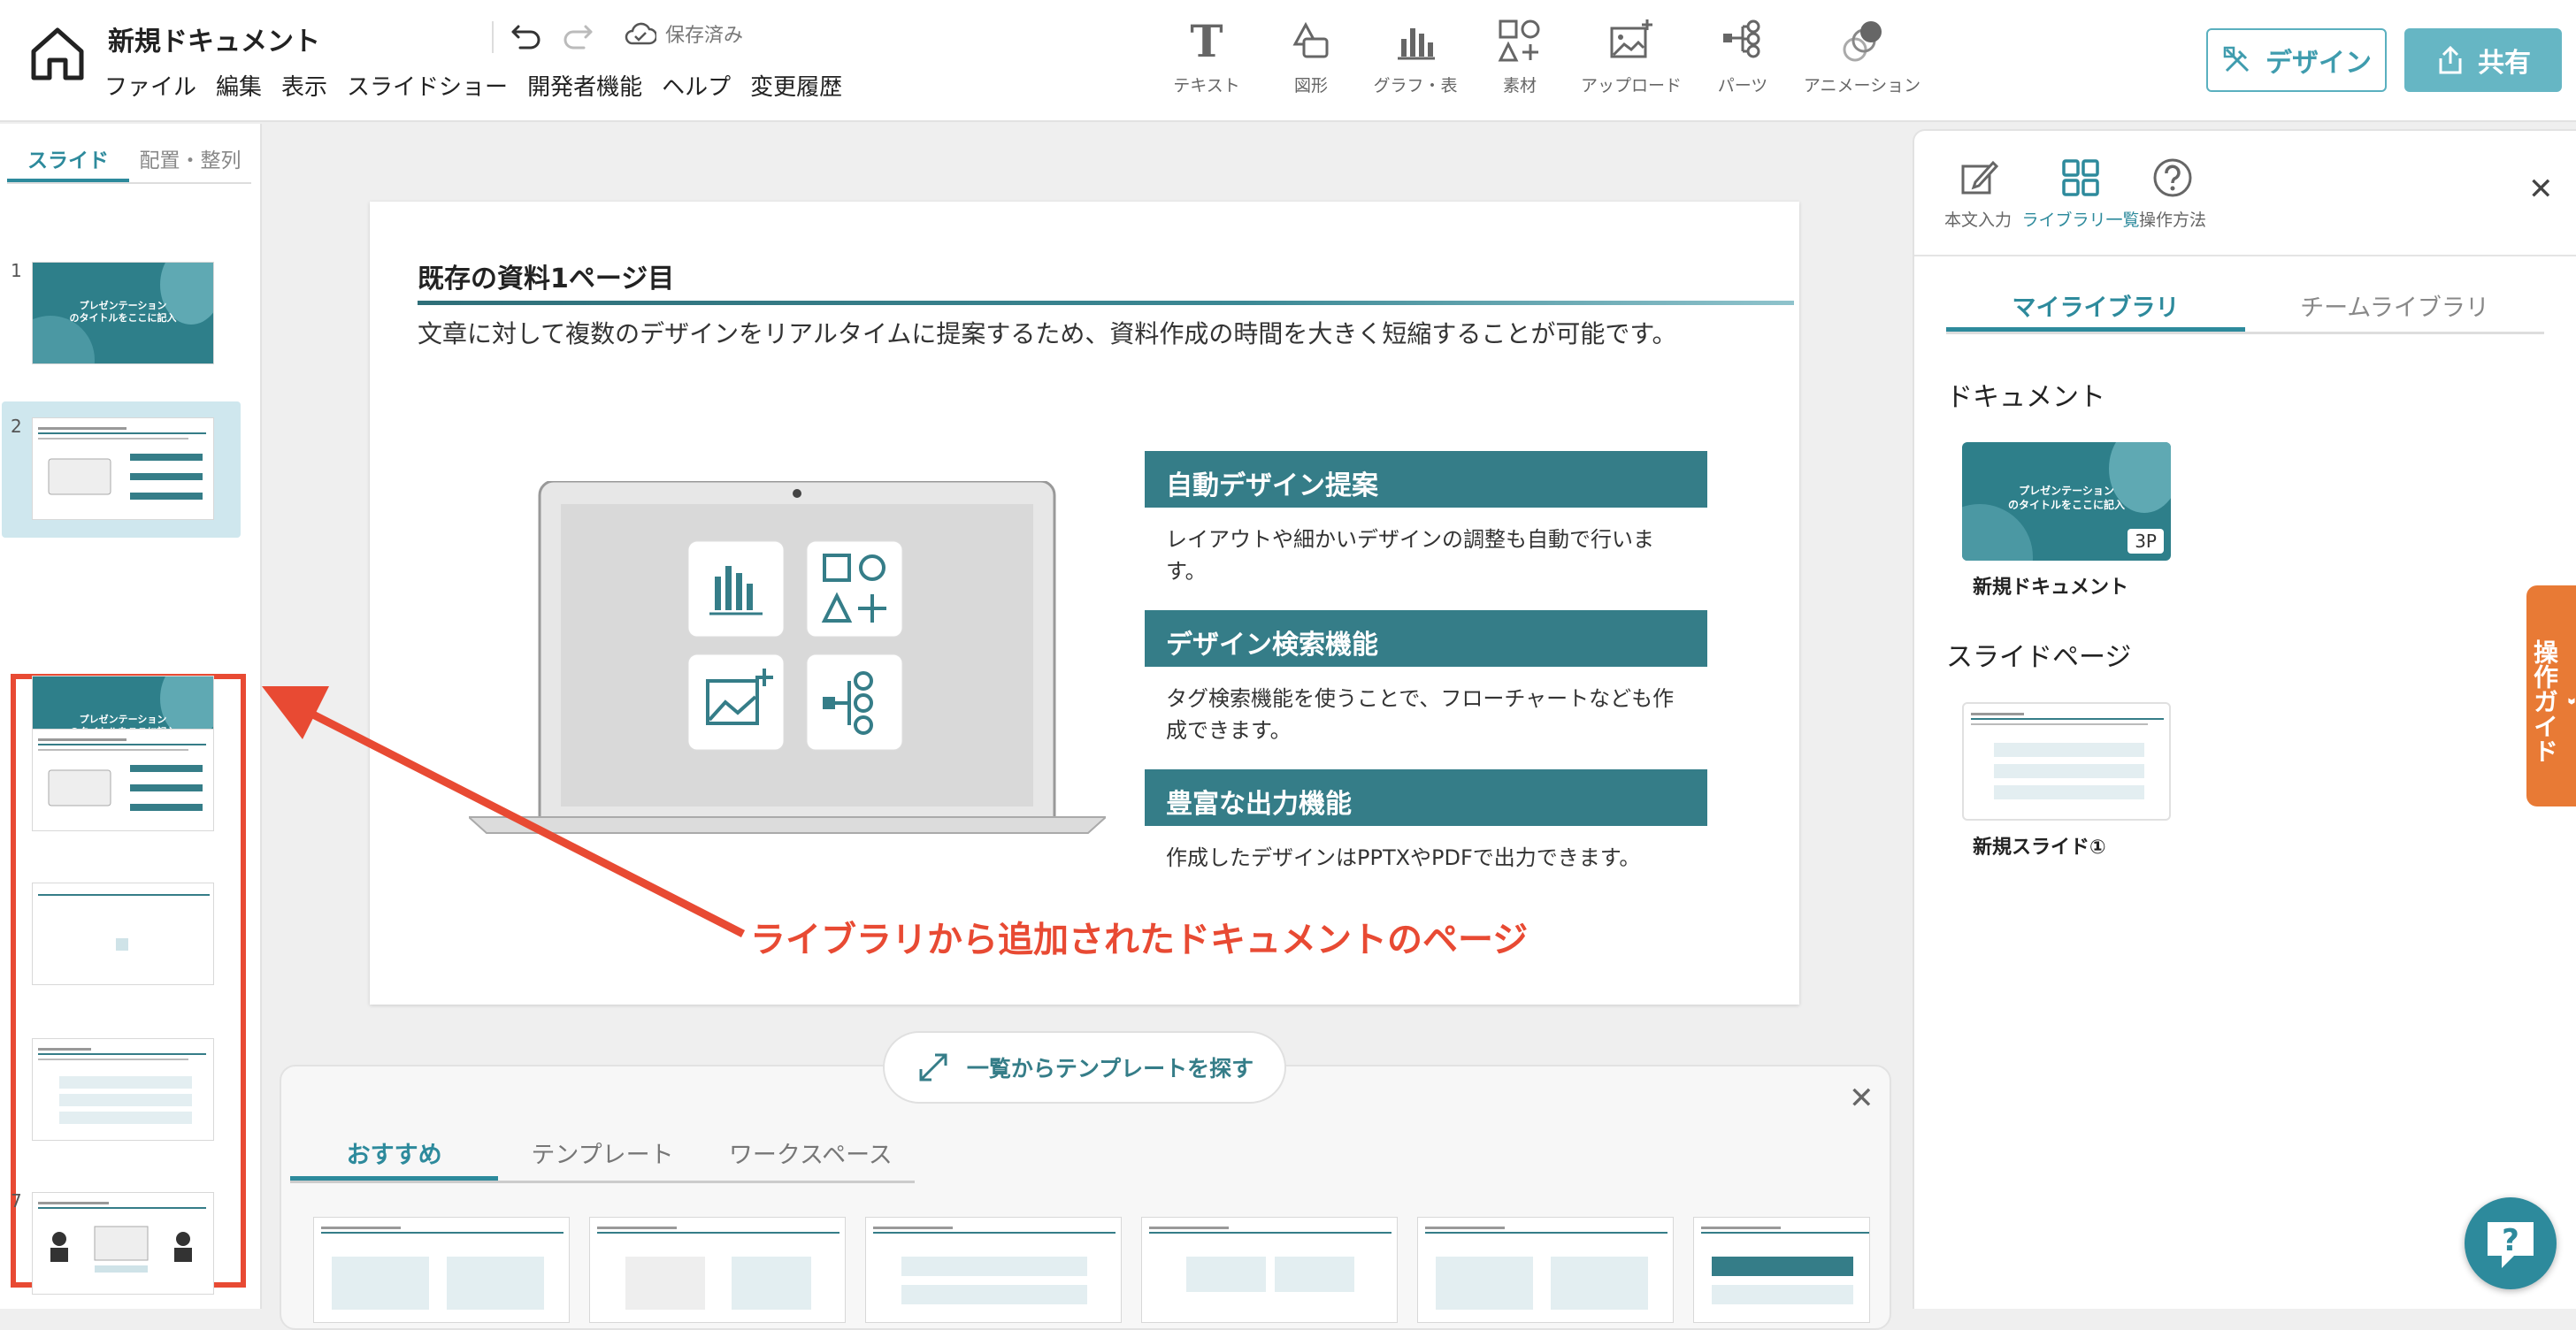 This screenshot has height=1330, width=2576. I want to click on find-template-button: 一覧からテンプレートを探す, so click(1084, 1067).